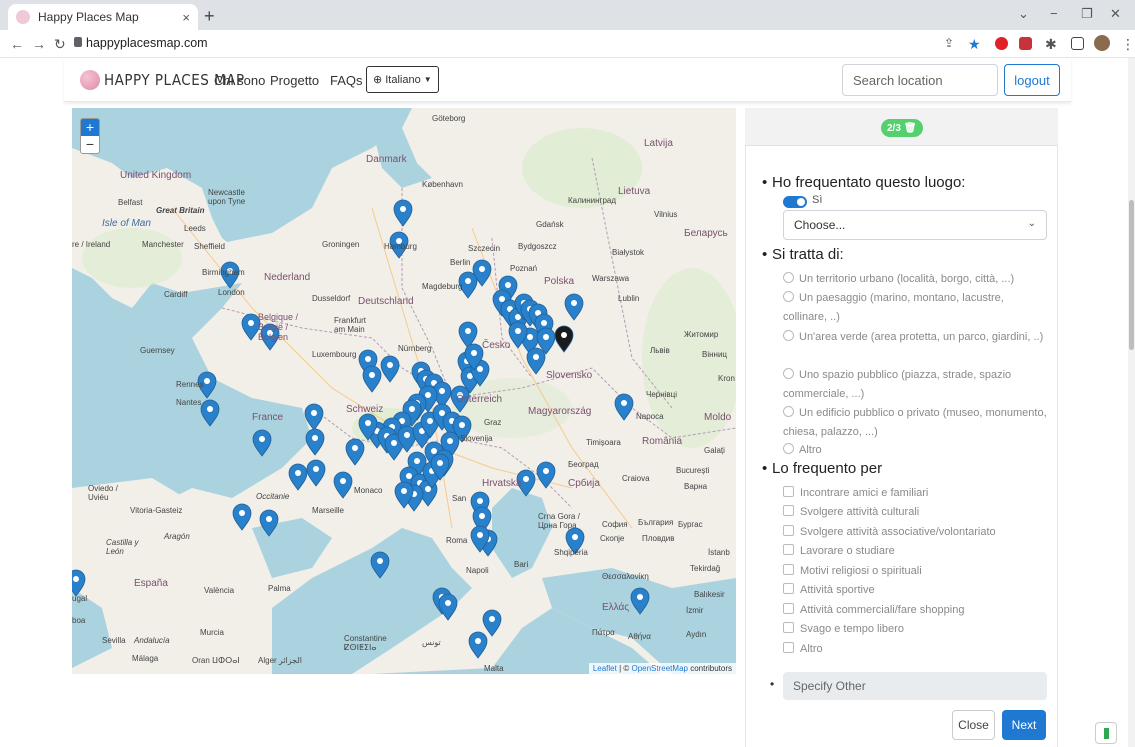 Image resolution: width=1135 pixels, height=747 pixels. What do you see at coordinates (822, 468) in the screenshot?
I see `question-reason-title: Lo frequento per` at bounding box center [822, 468].